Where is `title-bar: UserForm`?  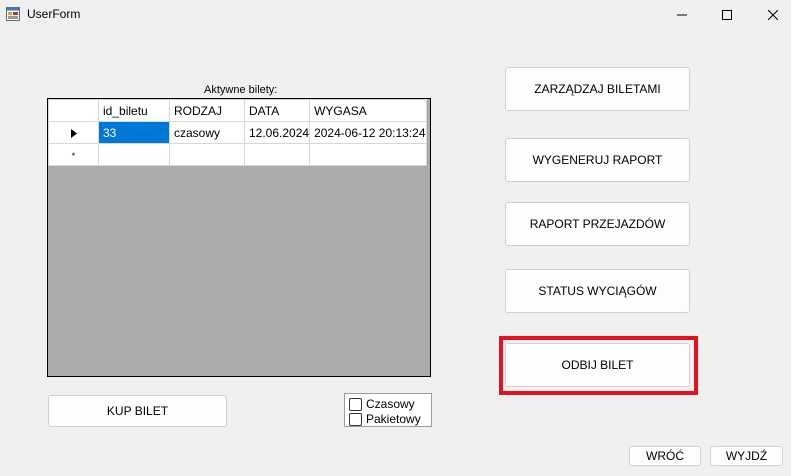 title-bar: UserForm is located at coordinates (395, 15).